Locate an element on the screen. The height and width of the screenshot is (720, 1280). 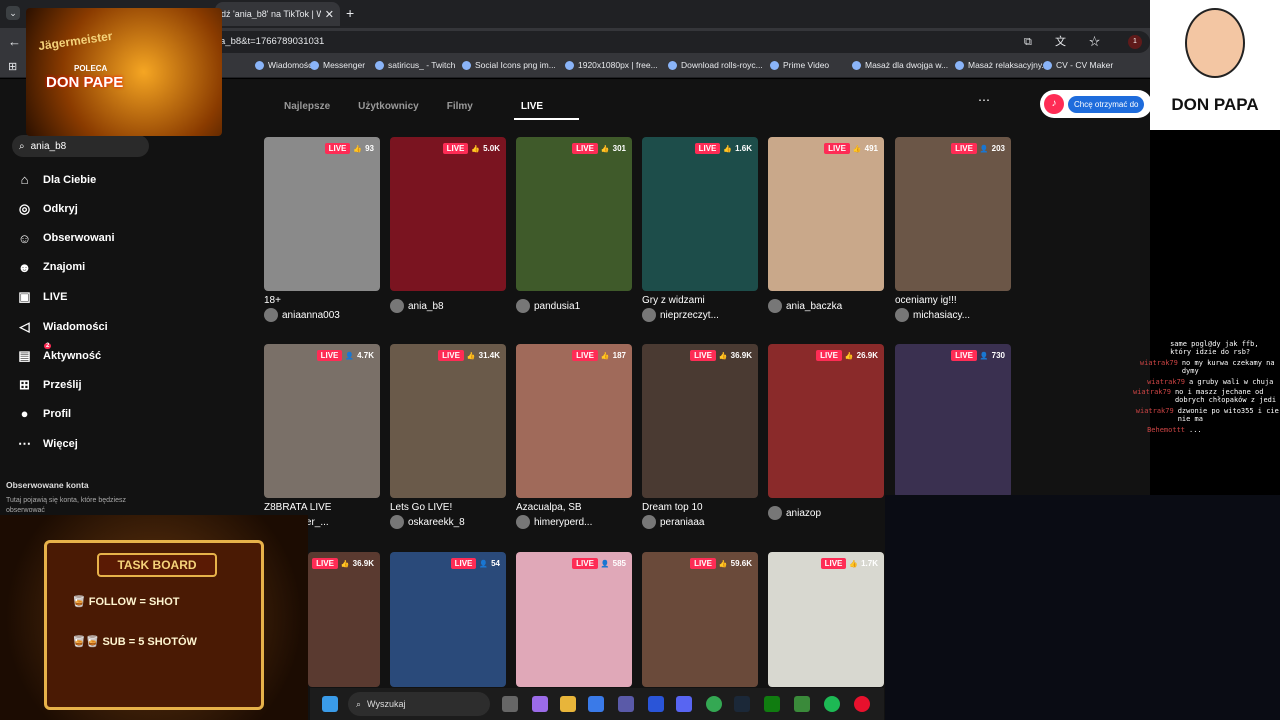
live-card: LIVE 👍 491 ania_baczka is located at coordinates (826, 225).